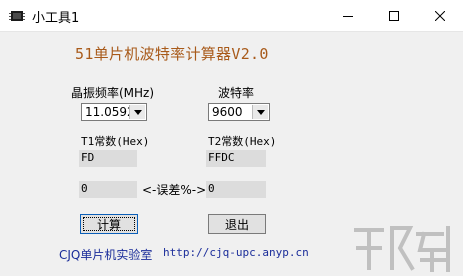 The image size is (463, 276). I want to click on t2-label: T2常数(Hex), so click(242, 141).